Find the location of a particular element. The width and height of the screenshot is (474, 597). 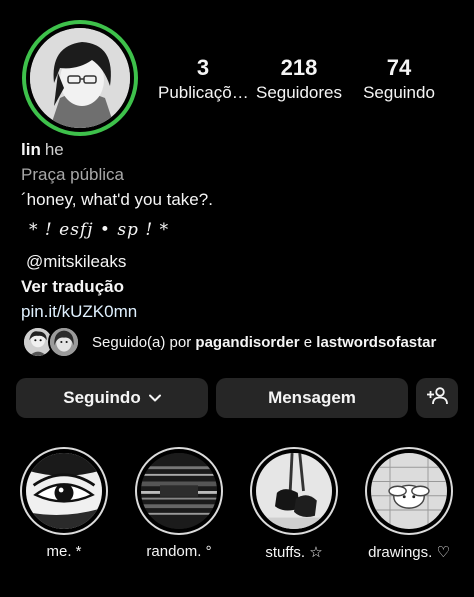

highlight-random: random. ° is located at coordinates (179, 503).